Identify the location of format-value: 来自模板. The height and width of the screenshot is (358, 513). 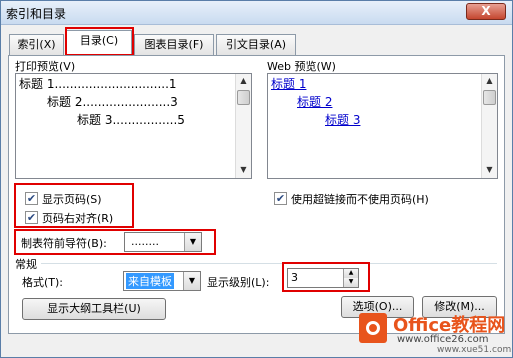
(150, 281).